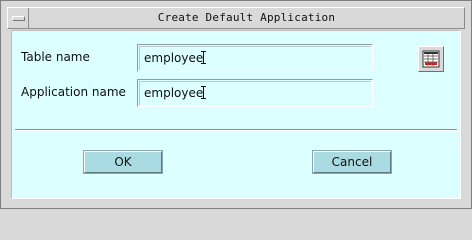 The image size is (472, 240). I want to click on window-menu-button, so click(18, 18).